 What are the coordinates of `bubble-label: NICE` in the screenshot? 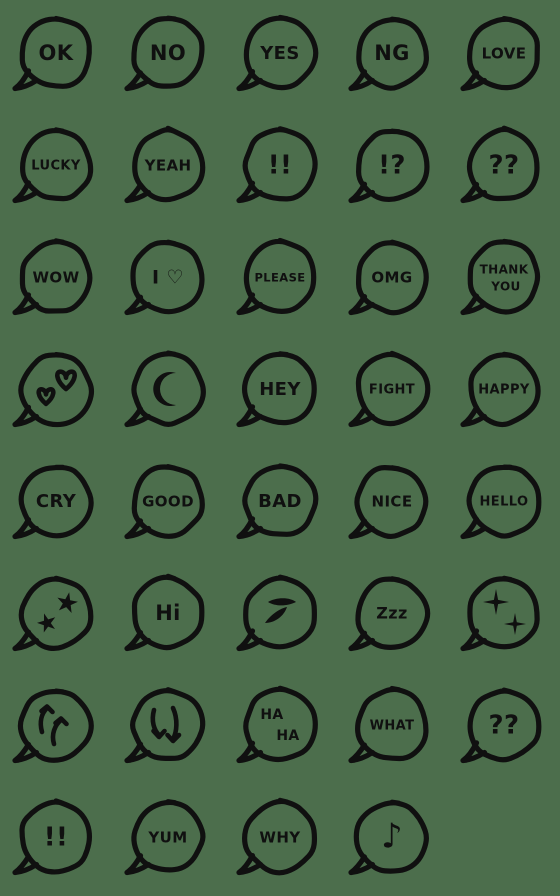 It's located at (392, 502).